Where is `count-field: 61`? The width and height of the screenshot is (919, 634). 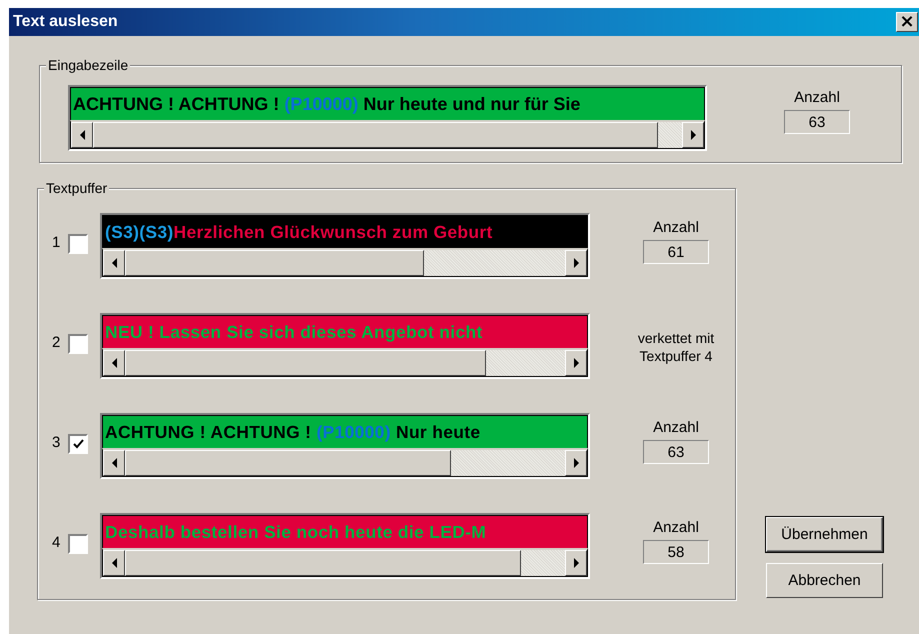 count-field: 61 is located at coordinates (676, 252).